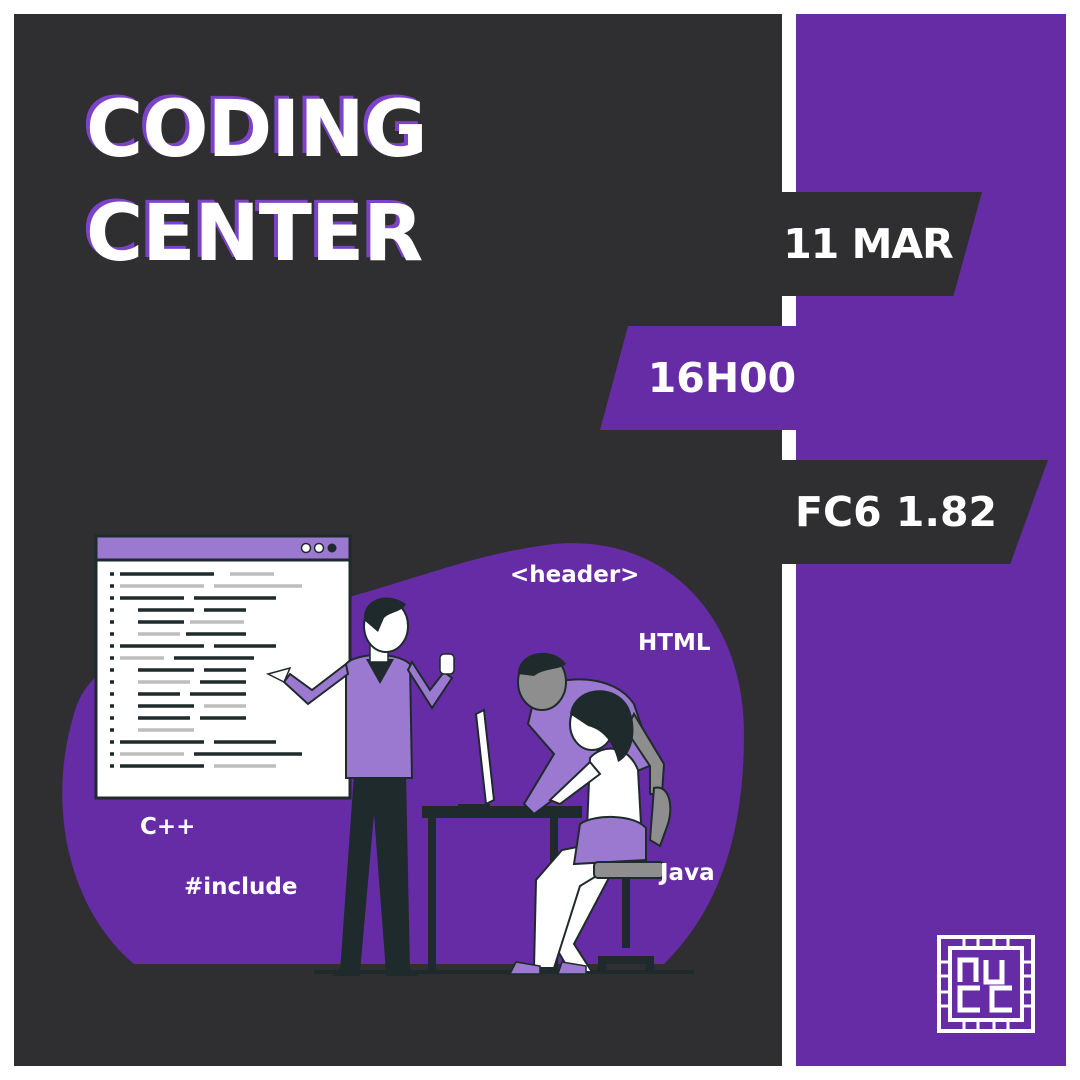  Describe the element at coordinates (318, 548) in the screenshot. I see `window-dots-icon` at that location.